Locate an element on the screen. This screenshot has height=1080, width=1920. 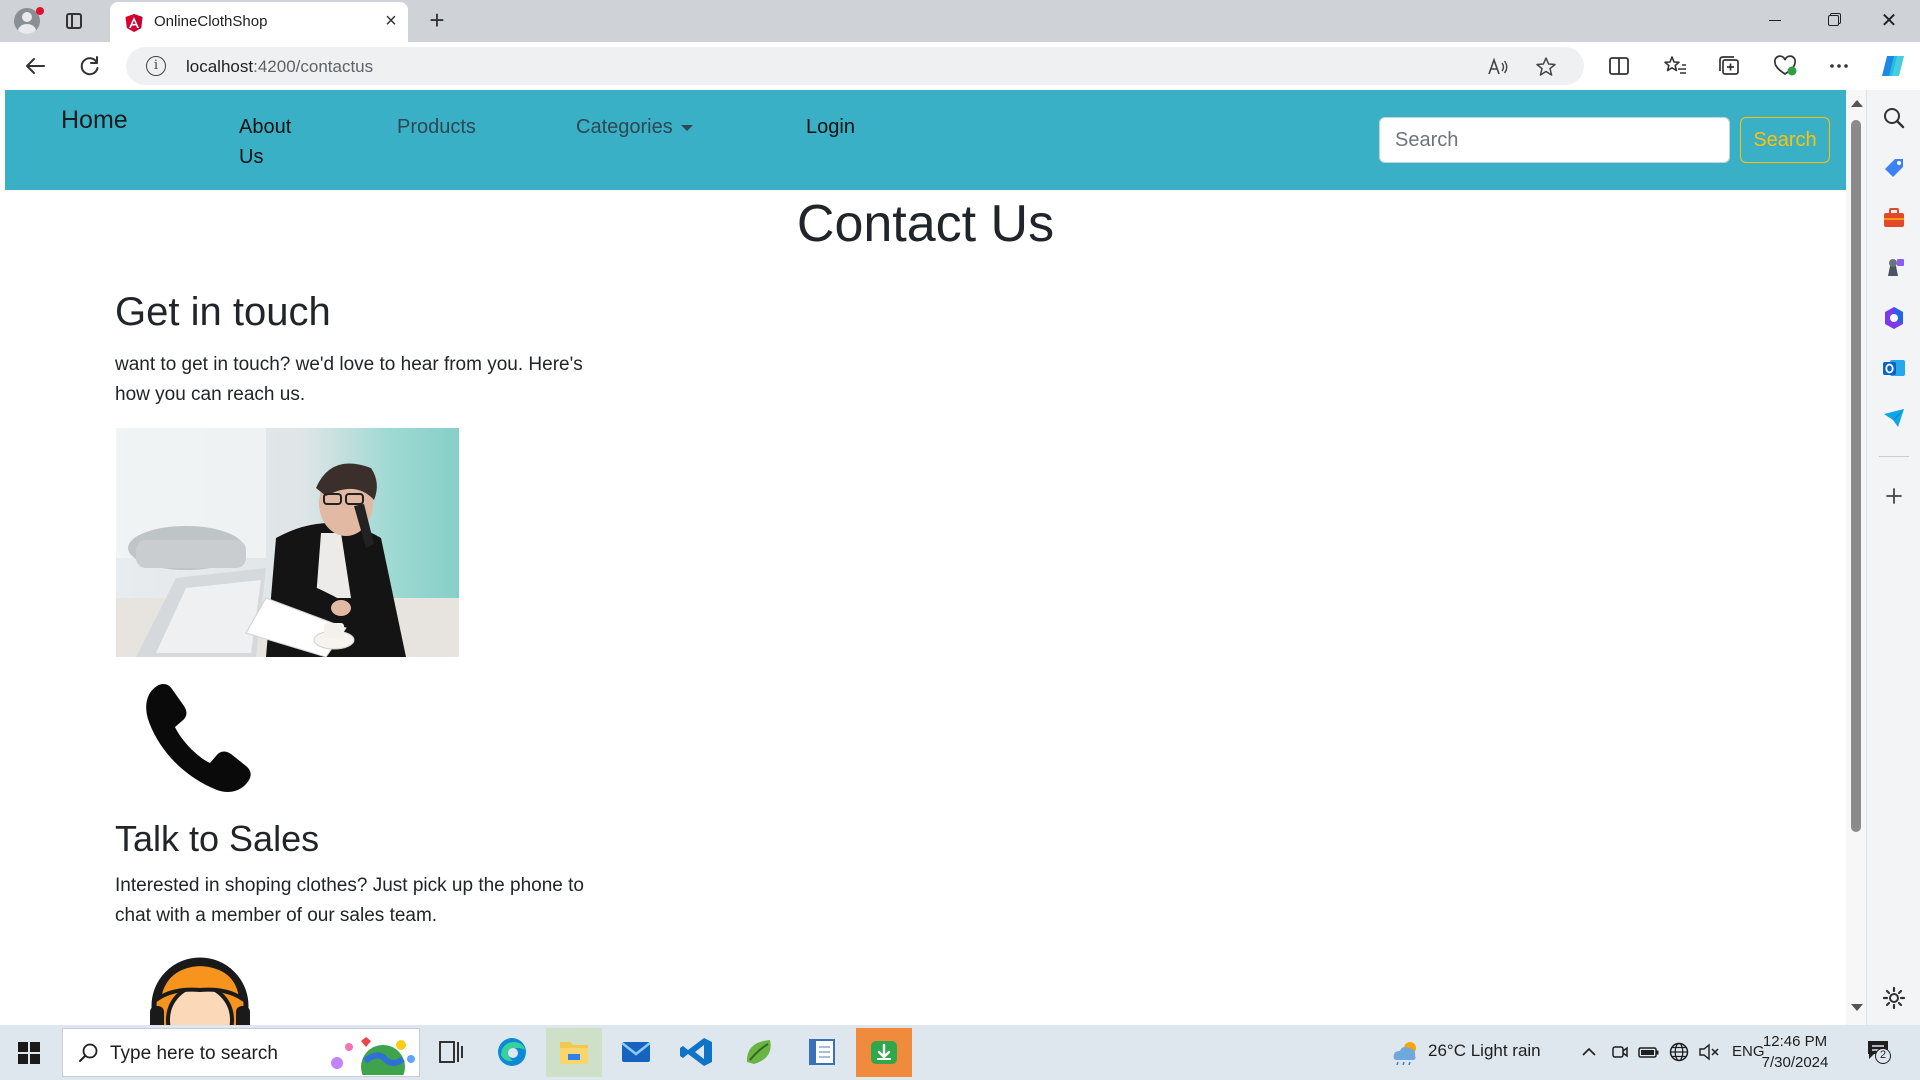
windows-start-icon is located at coordinates (29, 1053).